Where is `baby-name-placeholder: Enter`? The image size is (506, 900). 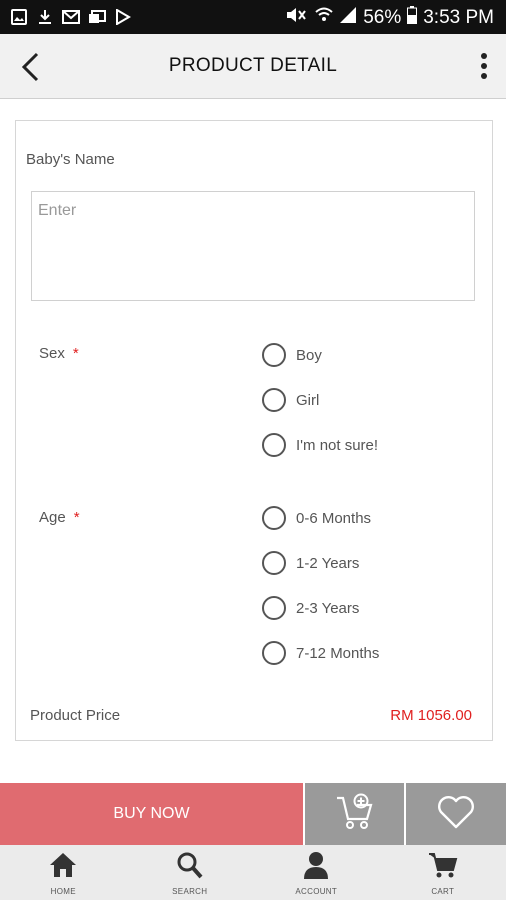
baby-name-placeholder: Enter is located at coordinates (57, 210).